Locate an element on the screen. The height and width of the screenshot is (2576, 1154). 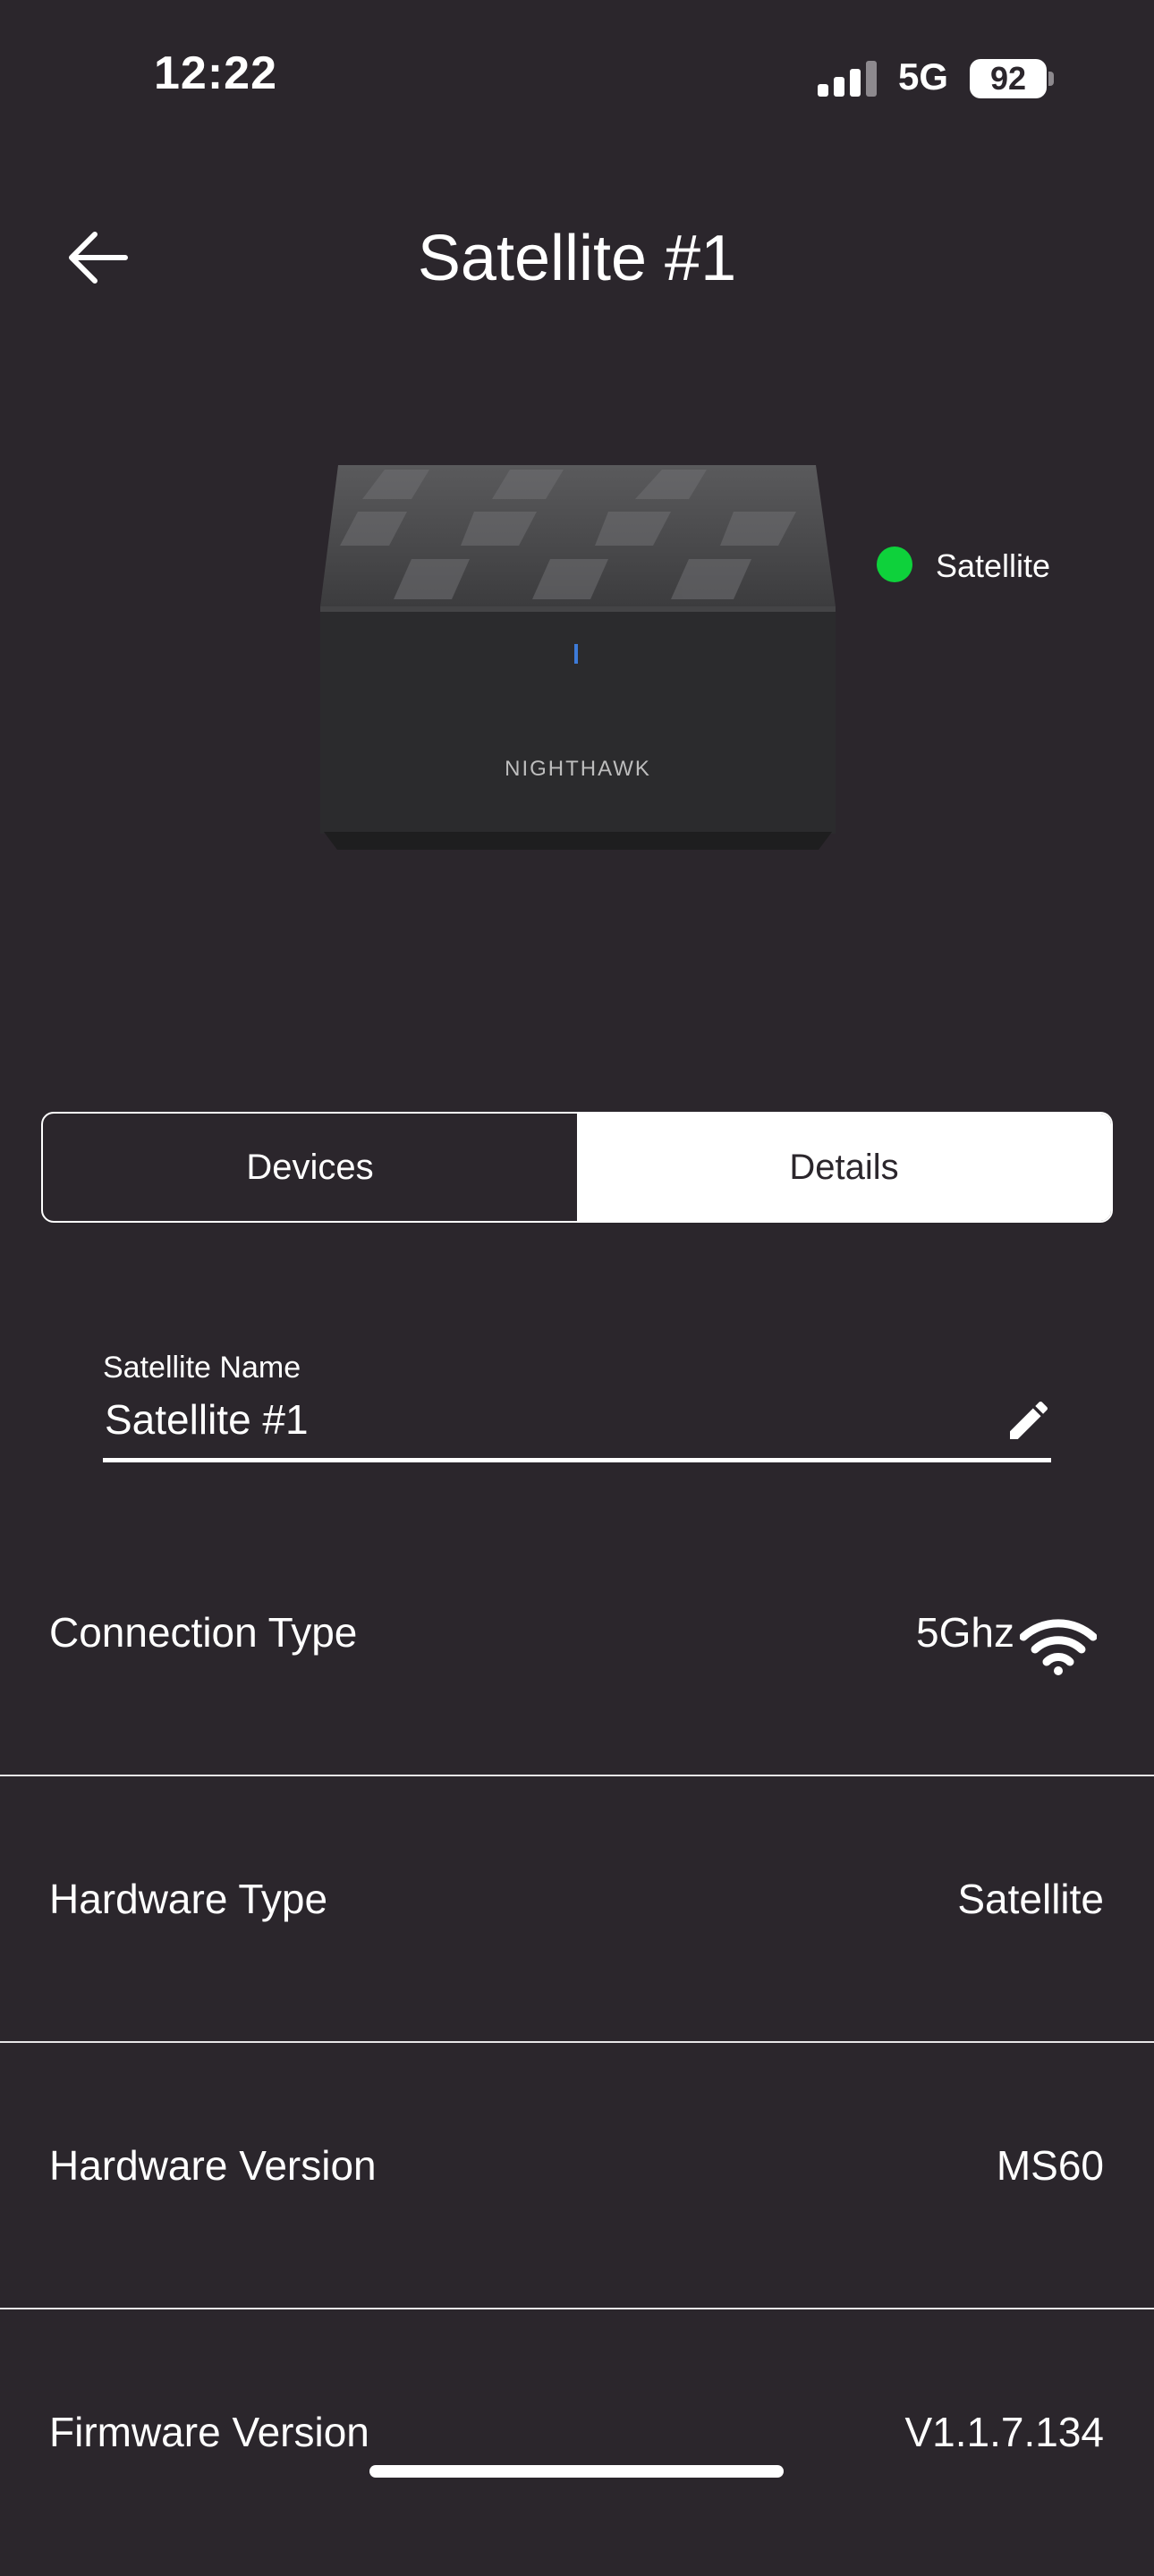
battery-icon: 92 is located at coordinates (1008, 78).